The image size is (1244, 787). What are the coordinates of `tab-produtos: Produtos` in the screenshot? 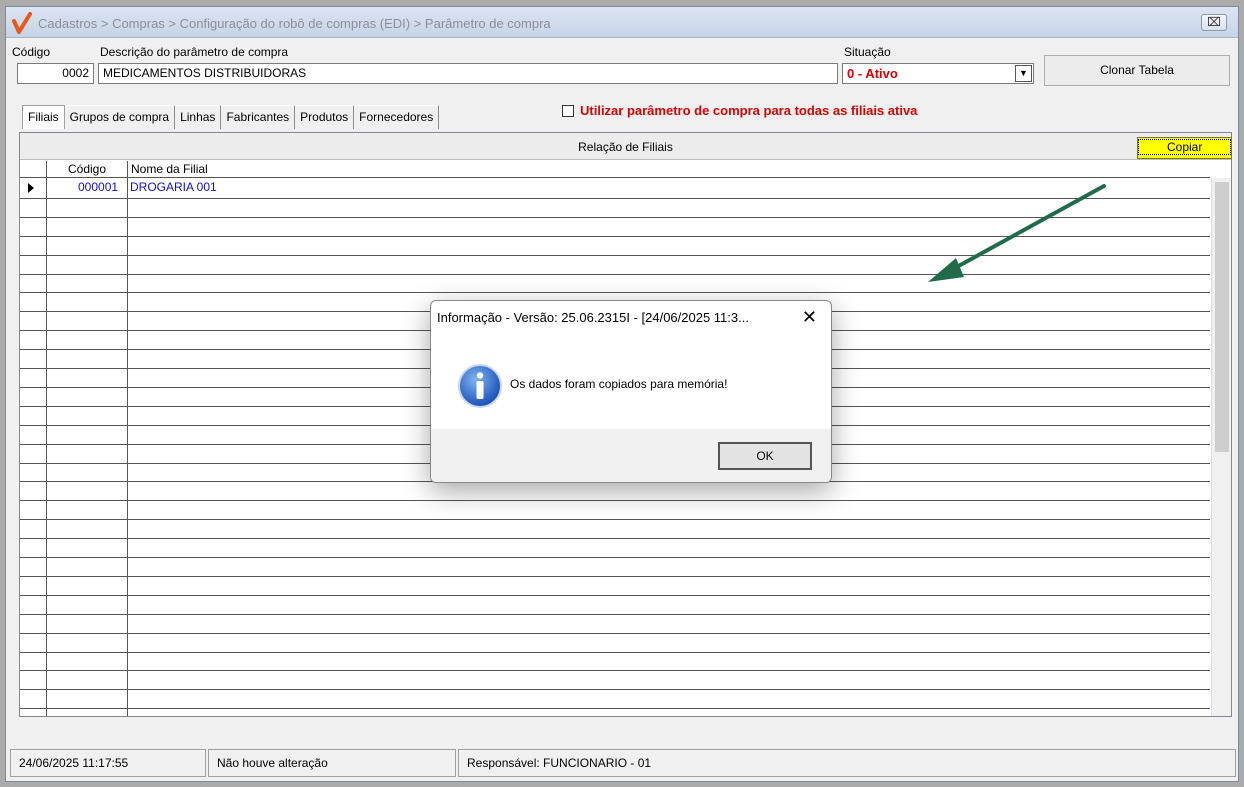 It's located at (325, 117).